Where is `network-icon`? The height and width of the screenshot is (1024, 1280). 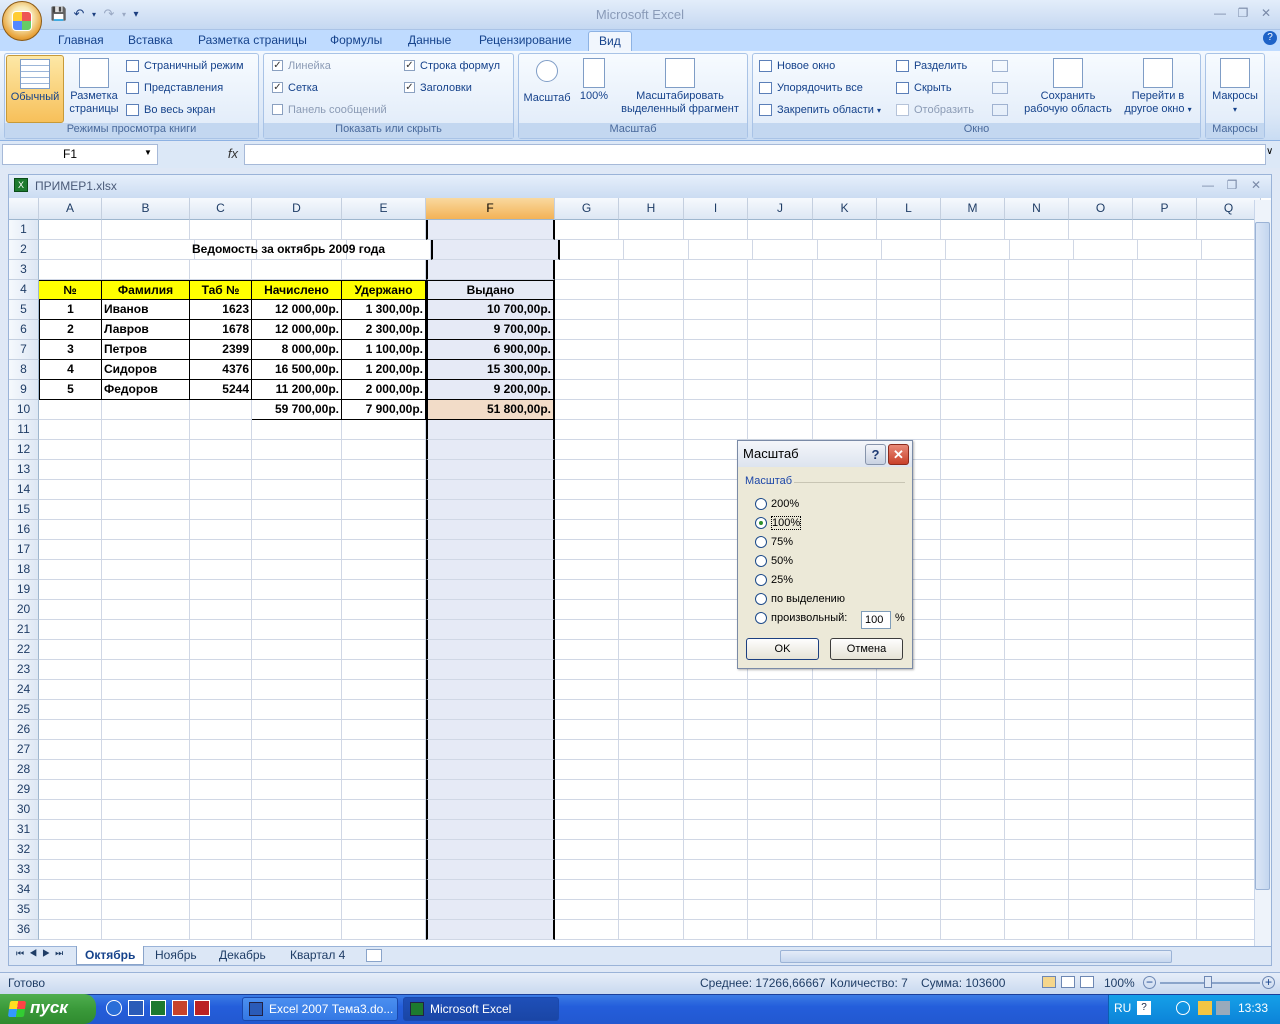
network-icon is located at coordinates (1223, 1008).